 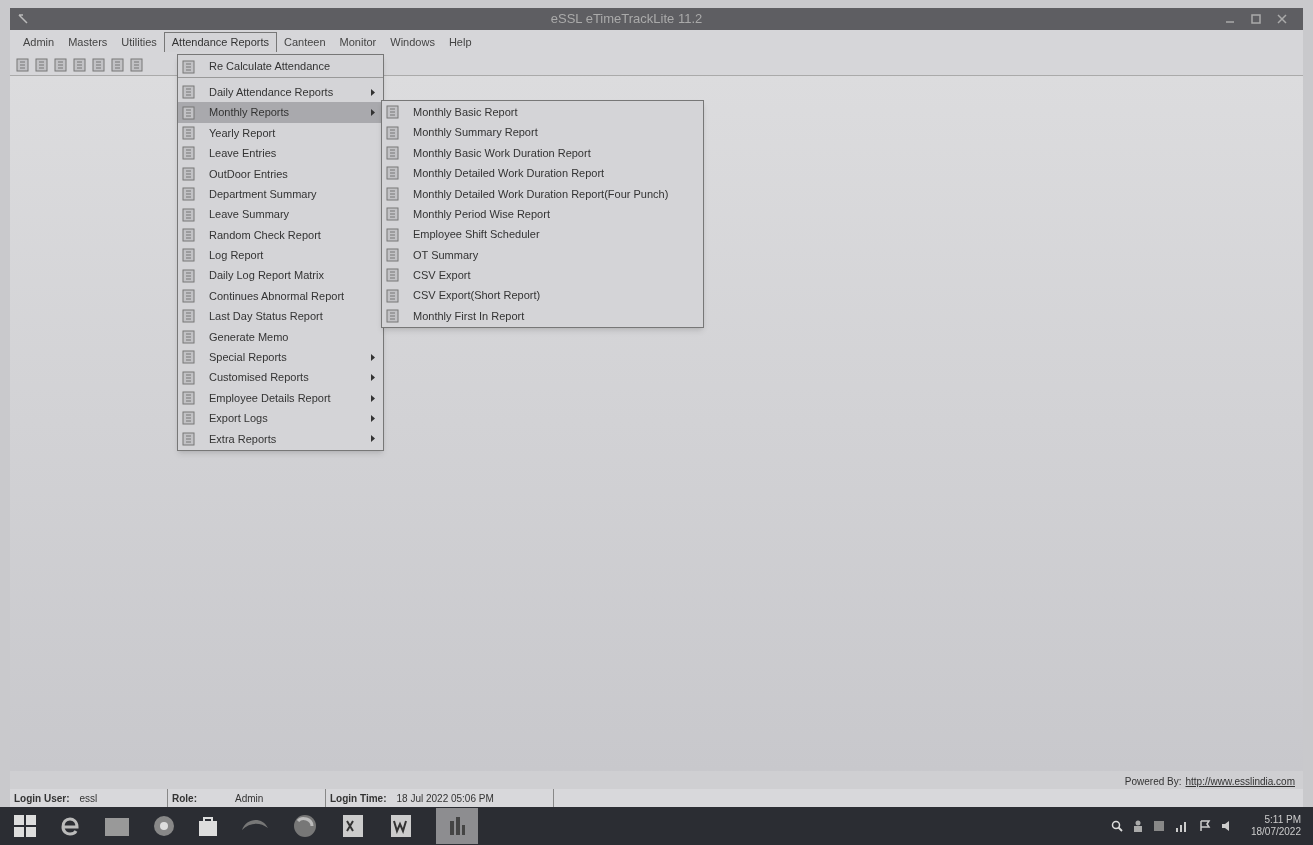 What do you see at coordinates (358, 42) in the screenshot?
I see `menu-item: Monitor` at bounding box center [358, 42].